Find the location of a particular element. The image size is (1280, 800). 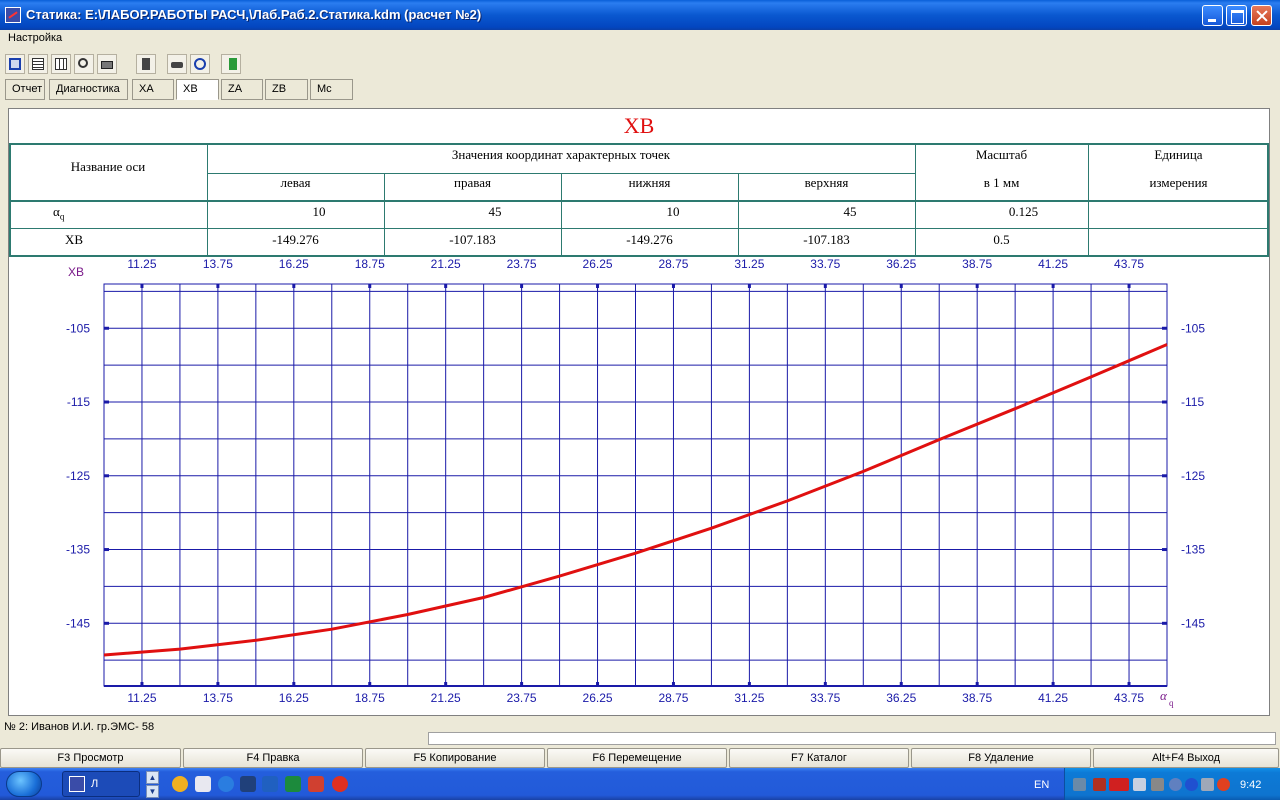

exit-button: Alt+F4 Выход is located at coordinates (1186, 758).